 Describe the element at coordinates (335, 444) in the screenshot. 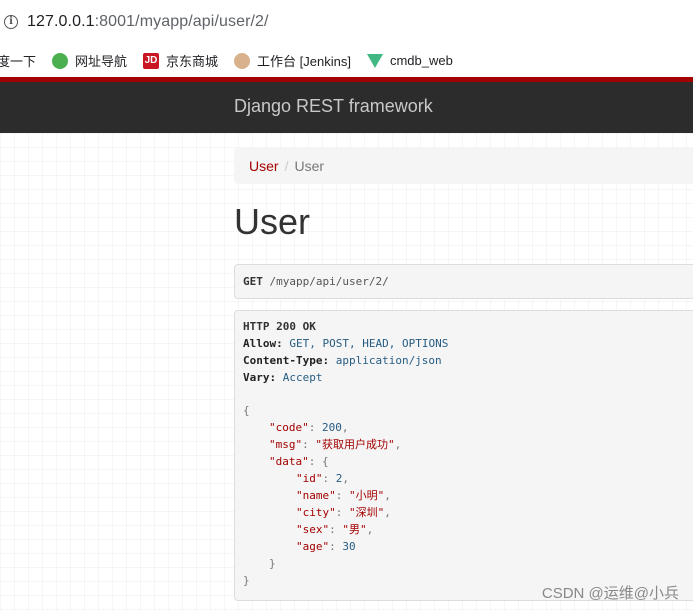

I see `json-line-msg: "msg": "获取用户成功",` at that location.